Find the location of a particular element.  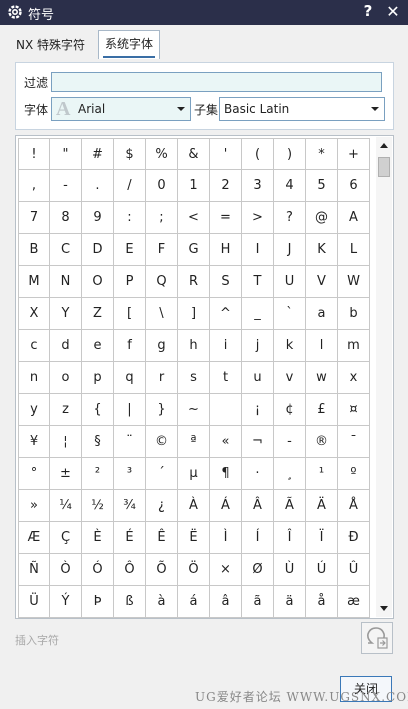

character-cell: C is located at coordinates (66, 250).